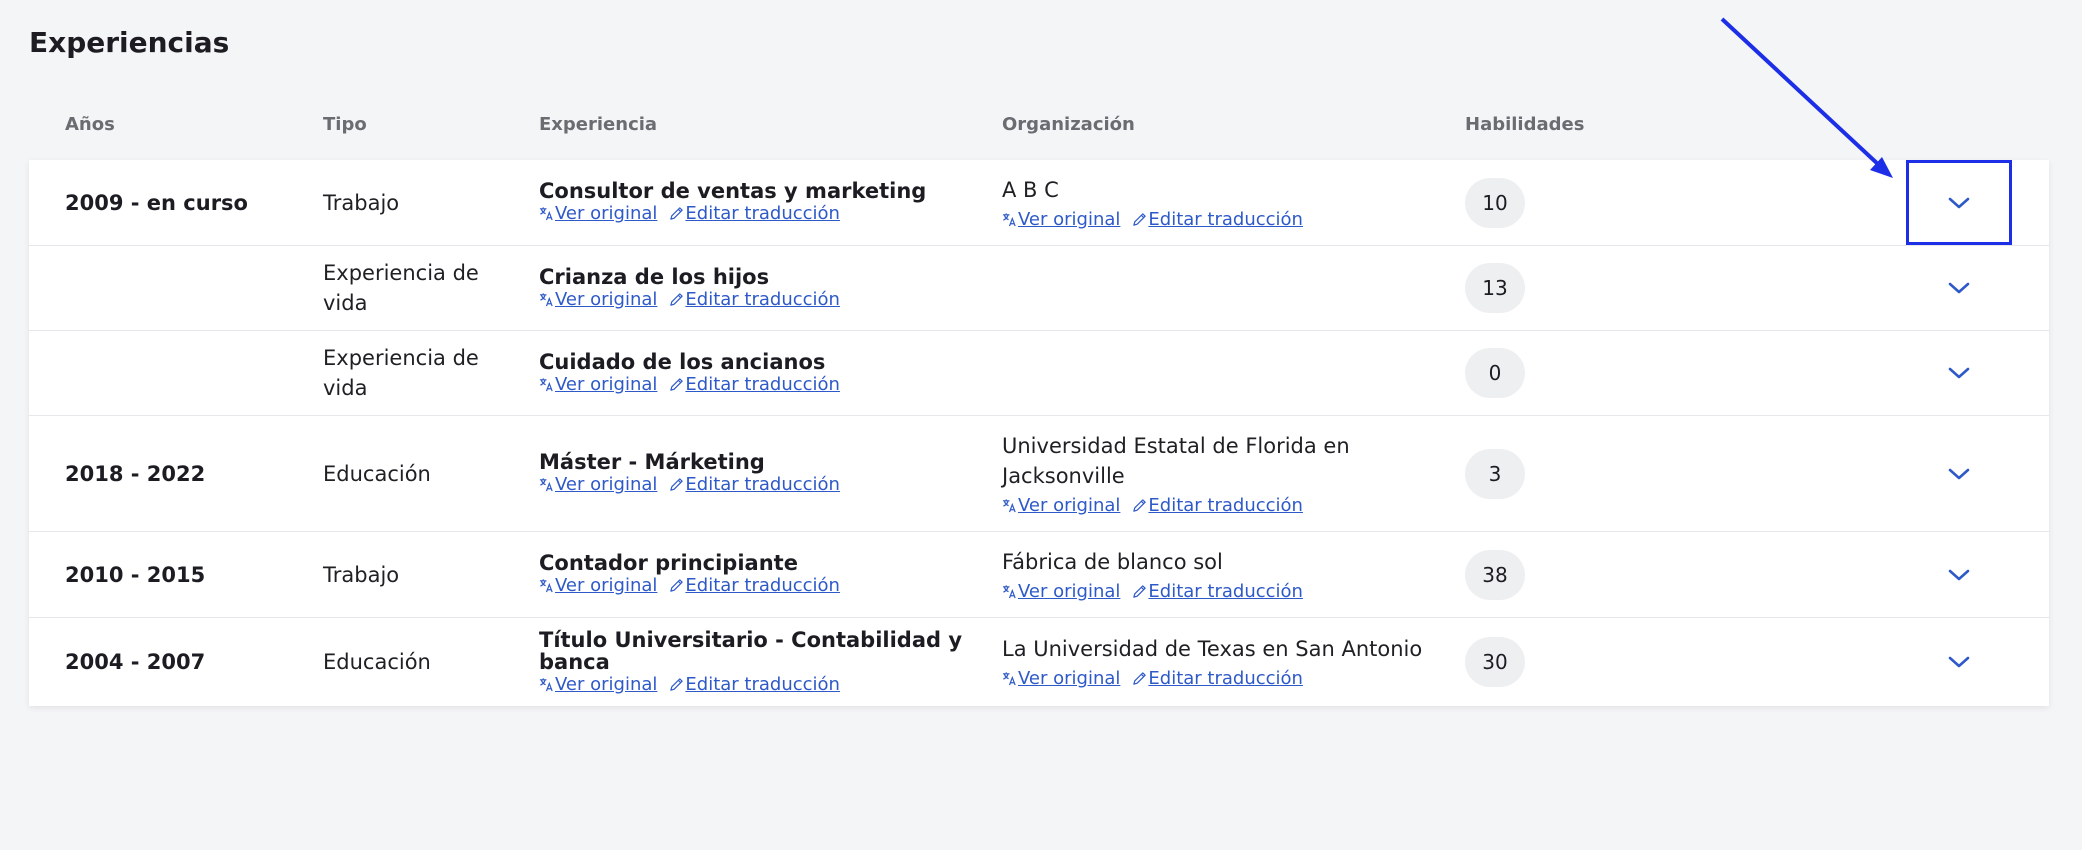 The width and height of the screenshot is (2082, 850). I want to click on skills-count-badge: 10, so click(1495, 202).